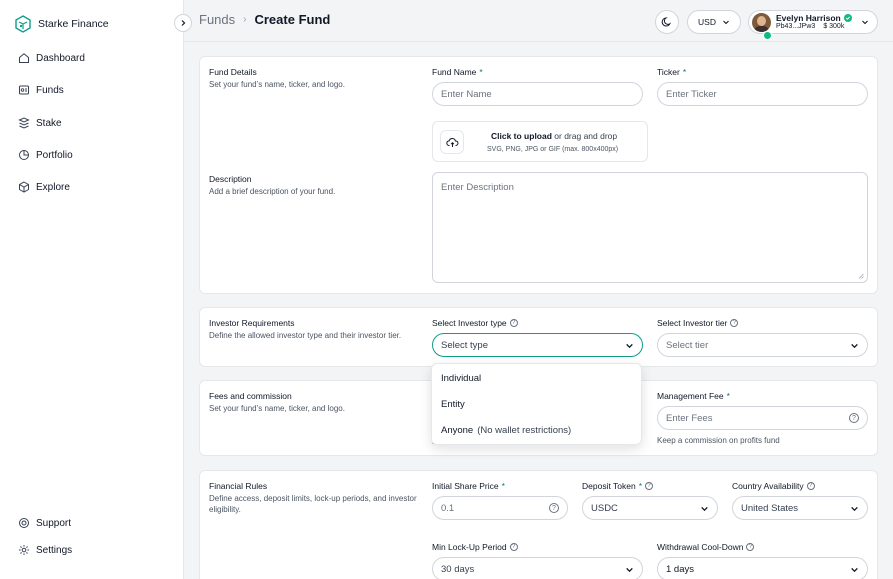  What do you see at coordinates (693, 396) in the screenshot?
I see `management-fee-label: Management Fee *` at bounding box center [693, 396].